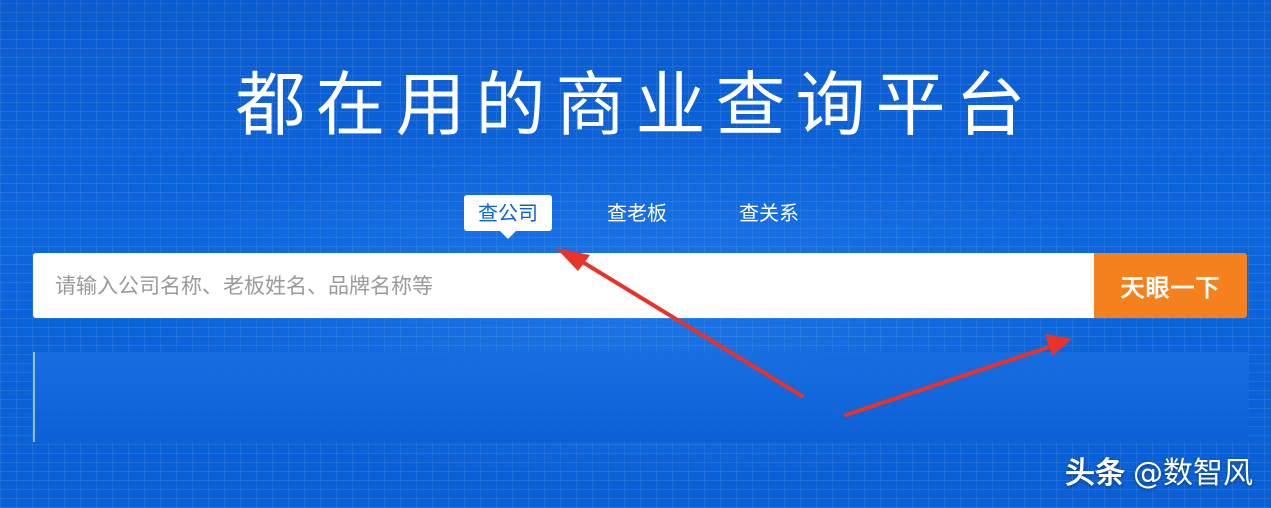 Image resolution: width=1271 pixels, height=508 pixels. Describe the element at coordinates (563, 285) in the screenshot. I see `search-input` at that location.